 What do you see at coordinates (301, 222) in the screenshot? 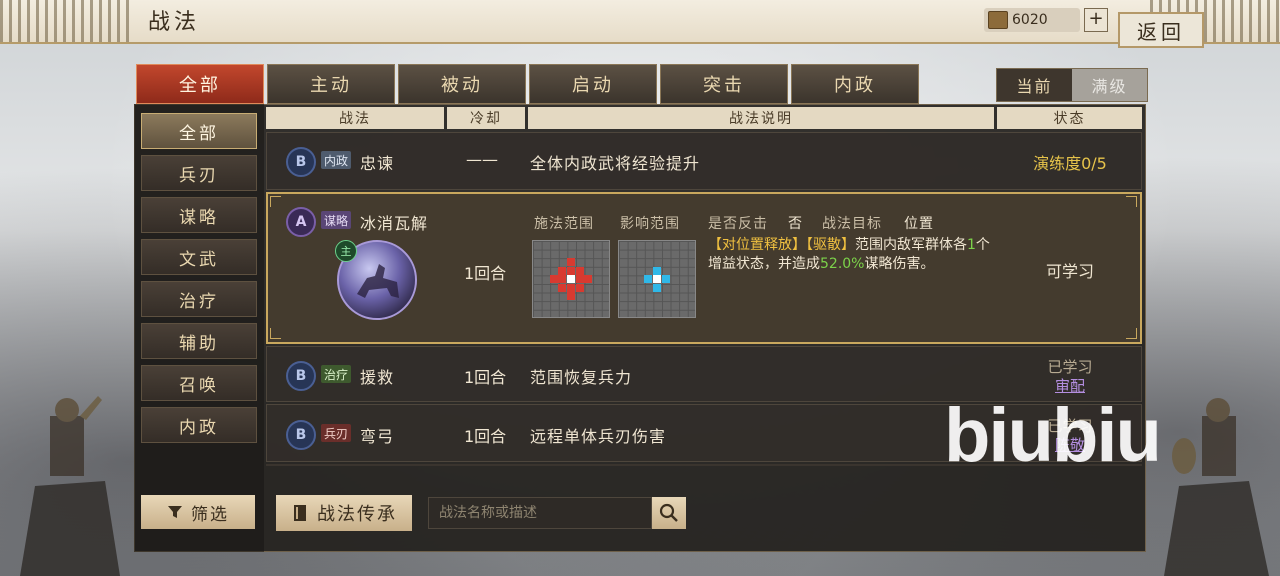
I see `grade-badge: A` at bounding box center [301, 222].